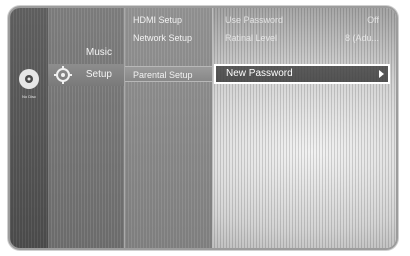  What do you see at coordinates (251, 38) in the screenshot?
I see `option-name: Ratinal Level` at bounding box center [251, 38].